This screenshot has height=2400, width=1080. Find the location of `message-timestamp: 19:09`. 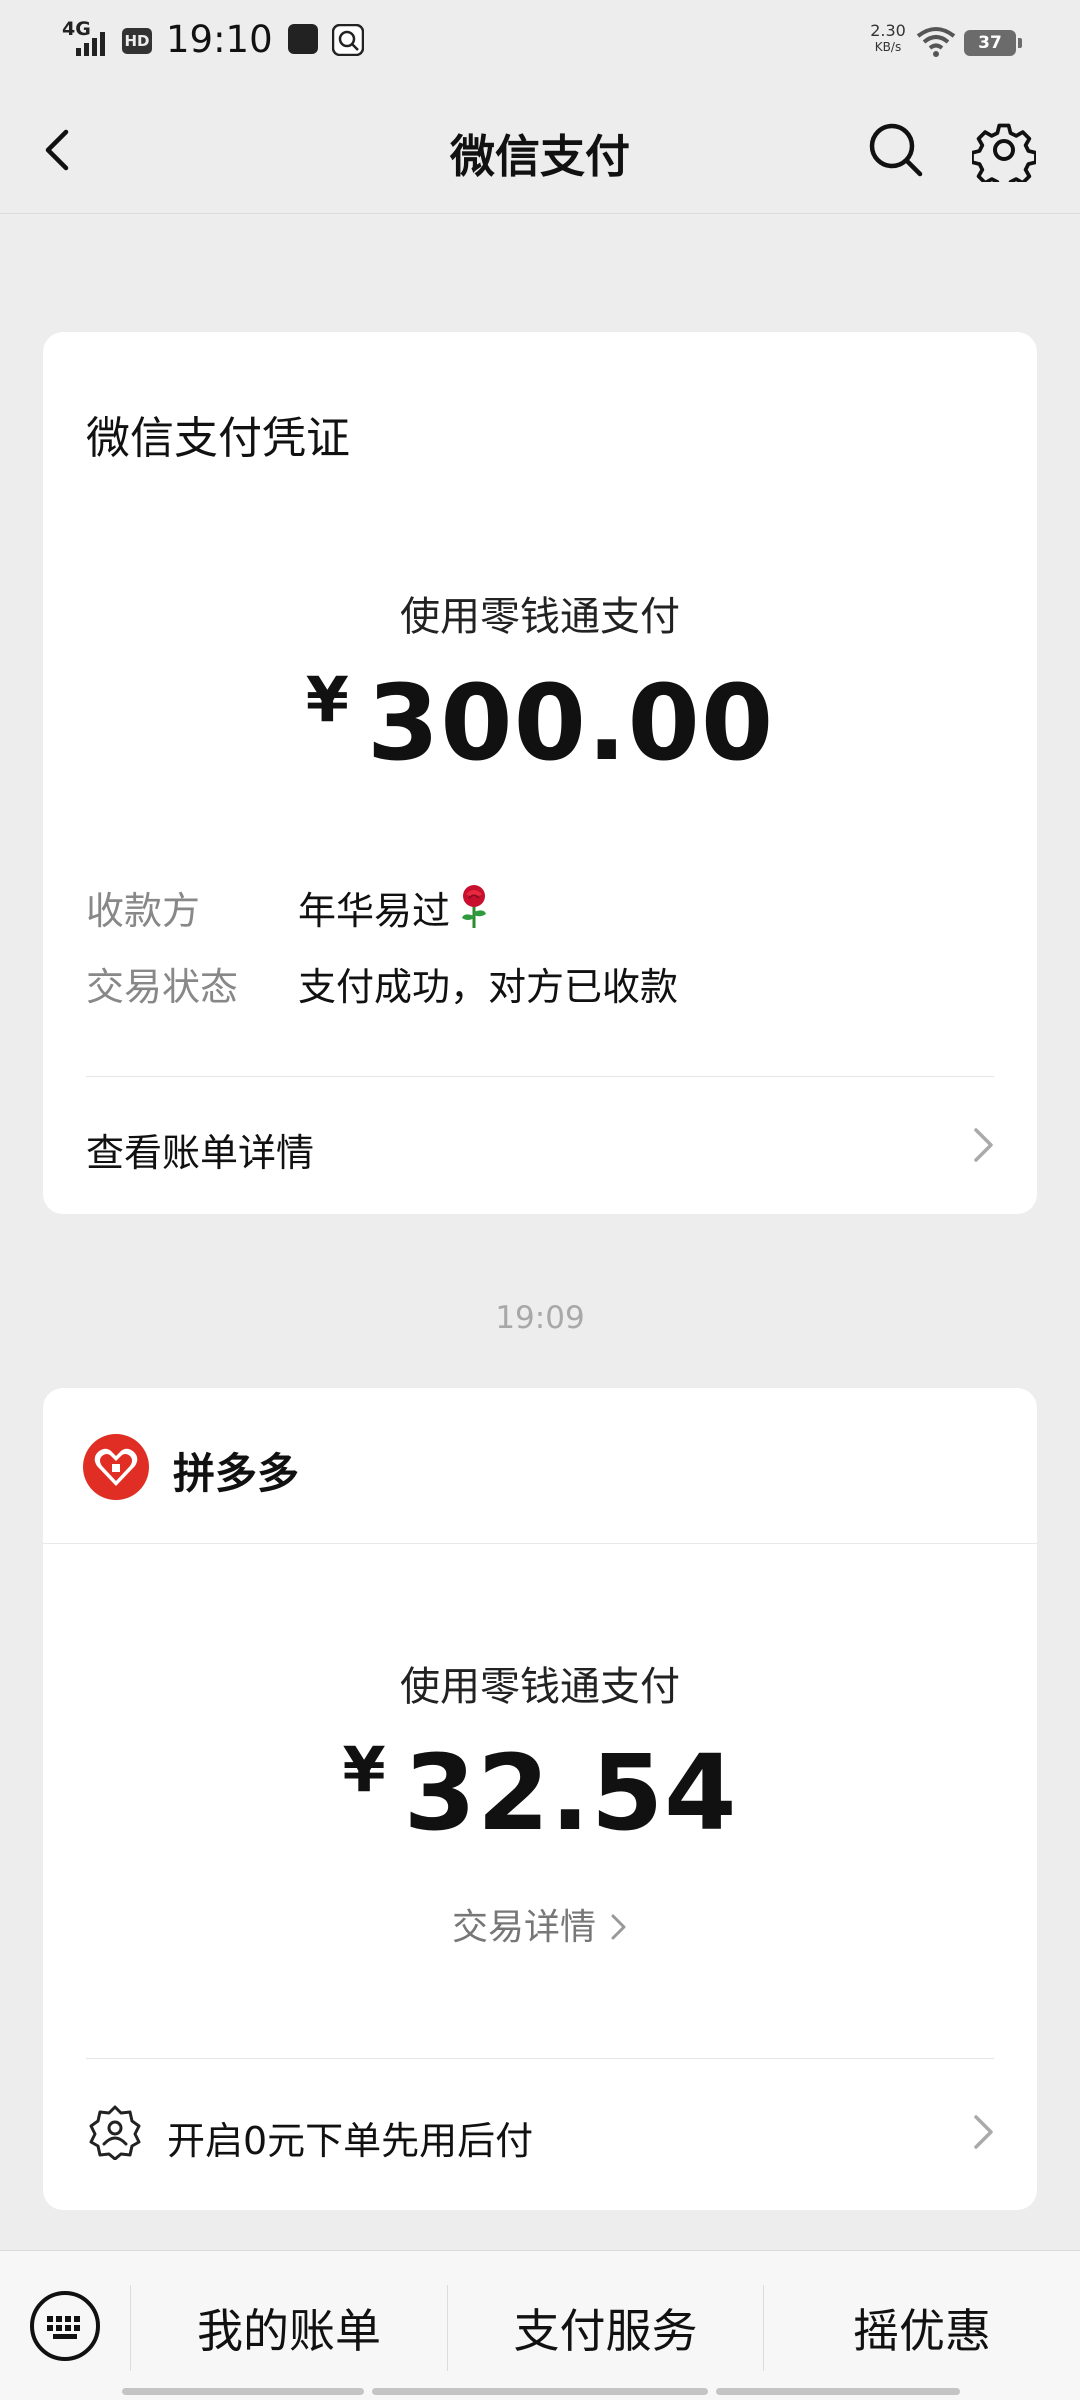

message-timestamp: 19:09 is located at coordinates (540, 1318).